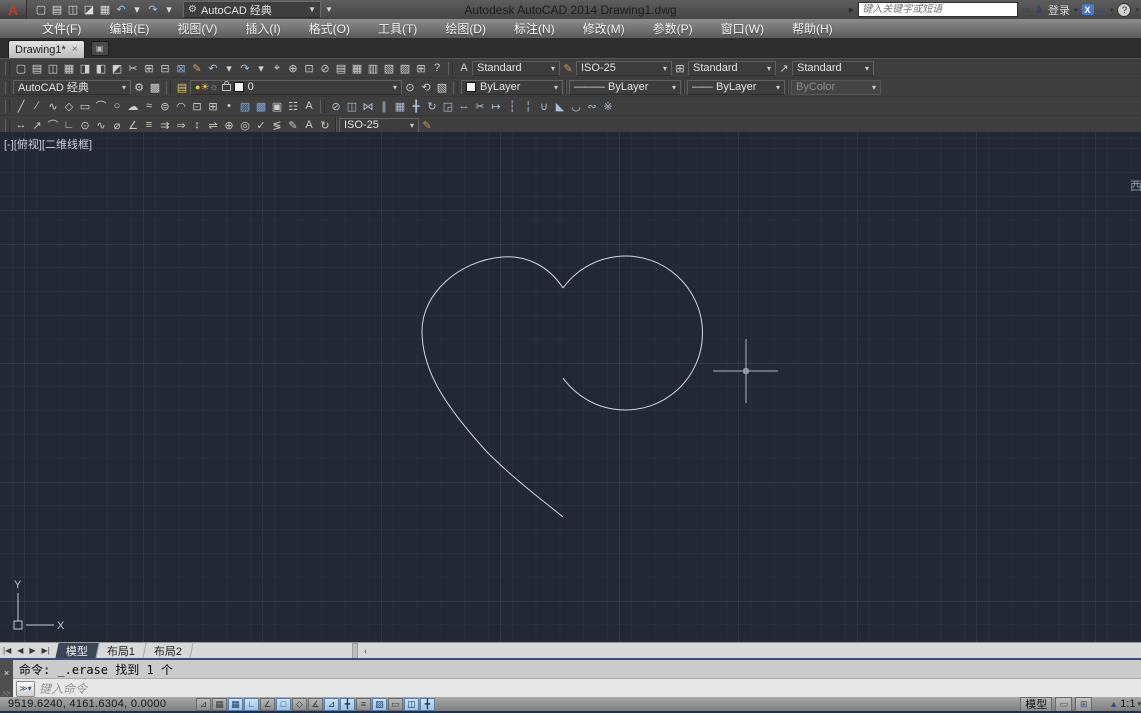  Describe the element at coordinates (98, 704) in the screenshot. I see `coordinates-readout: 9519.6240, 4161.6304, 0.0000` at that location.